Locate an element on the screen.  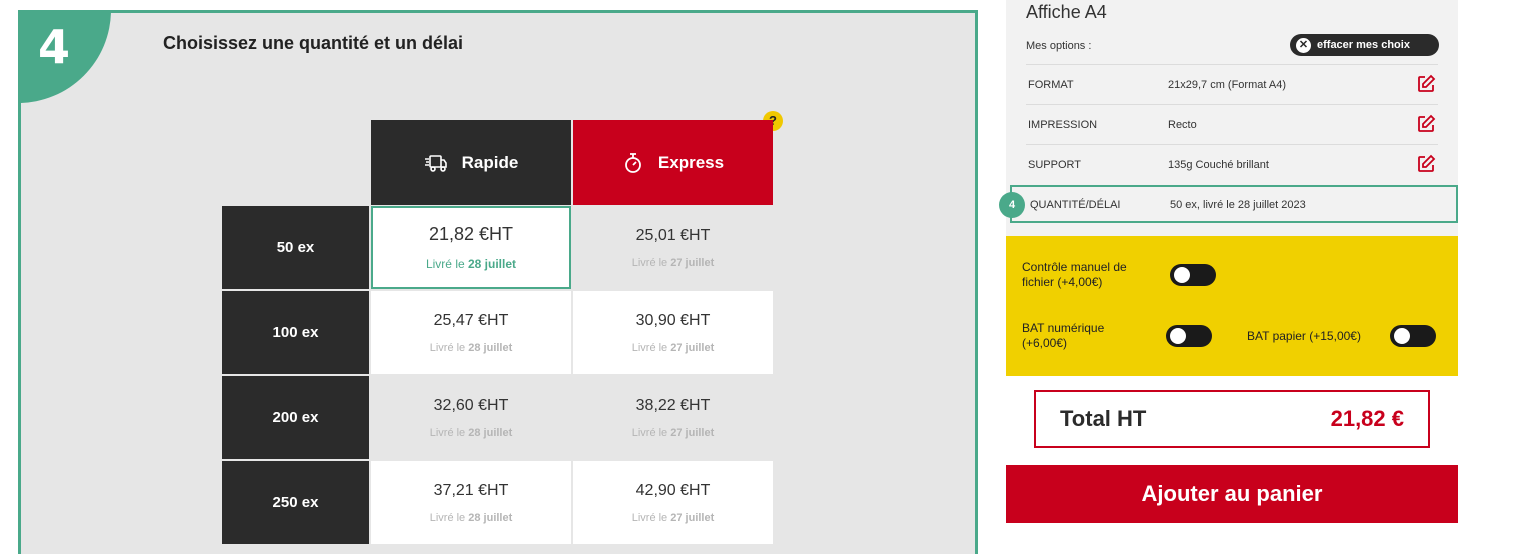
product-title: Affiche A4 is located at coordinates (1066, 12).